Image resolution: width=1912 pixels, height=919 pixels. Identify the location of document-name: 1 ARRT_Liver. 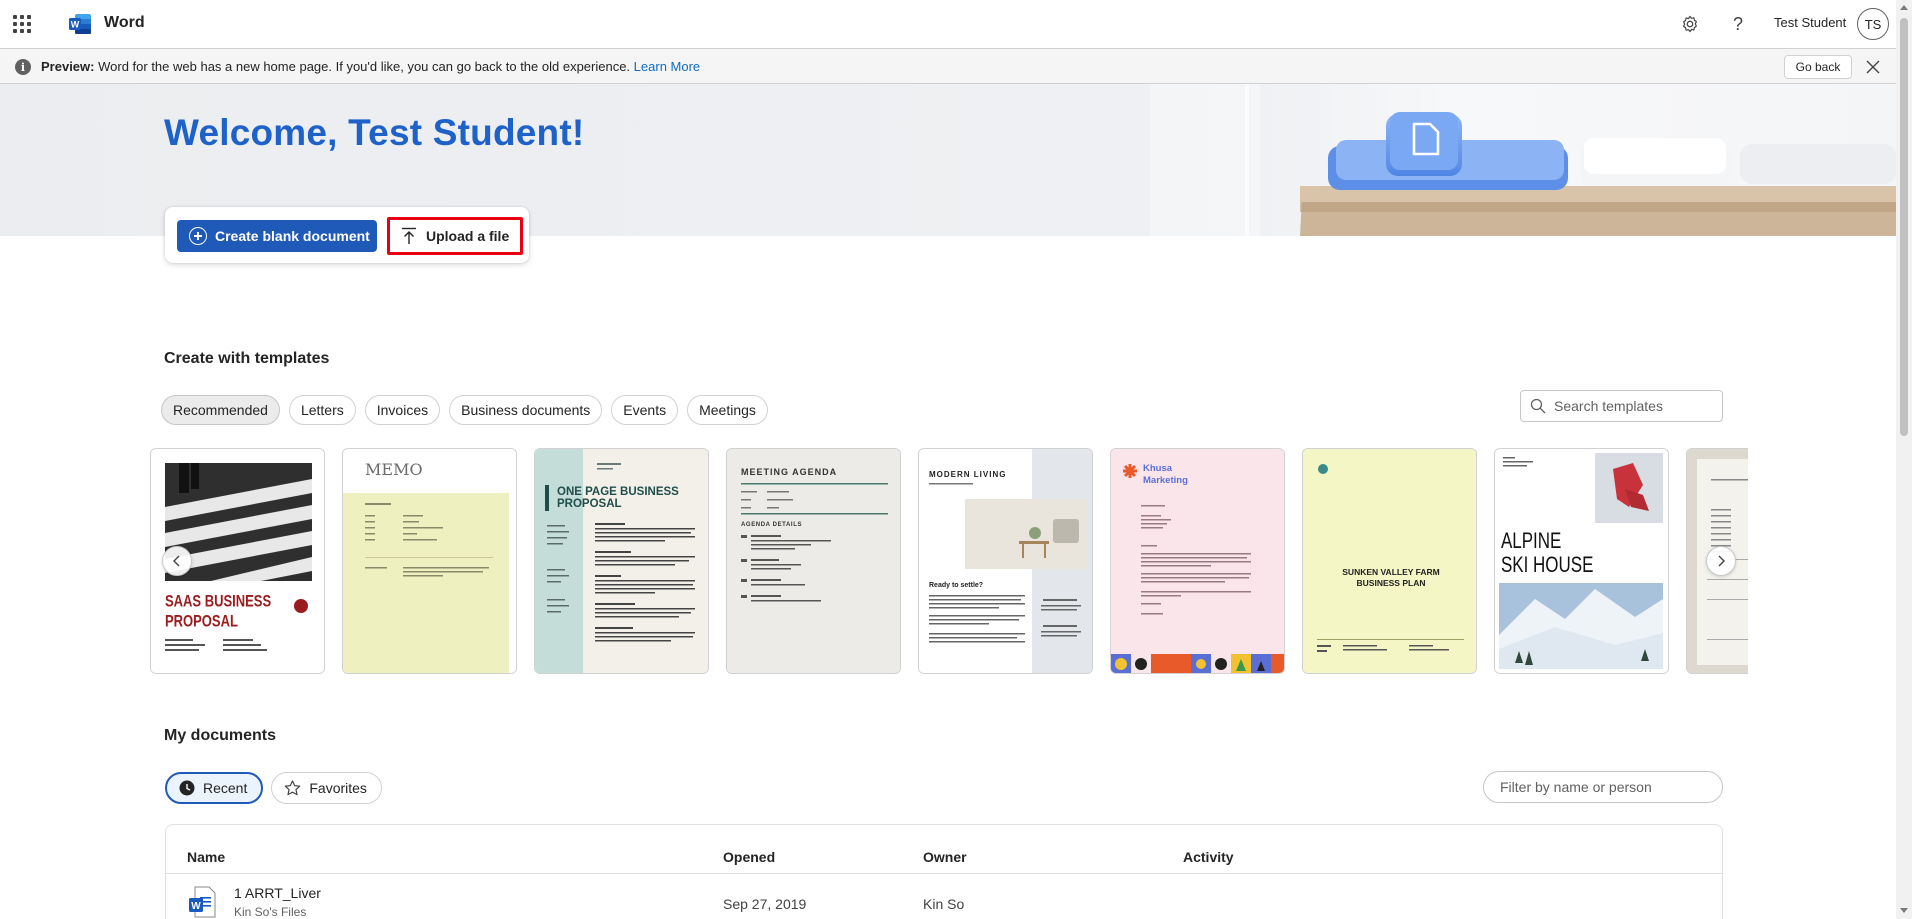
(277, 893).